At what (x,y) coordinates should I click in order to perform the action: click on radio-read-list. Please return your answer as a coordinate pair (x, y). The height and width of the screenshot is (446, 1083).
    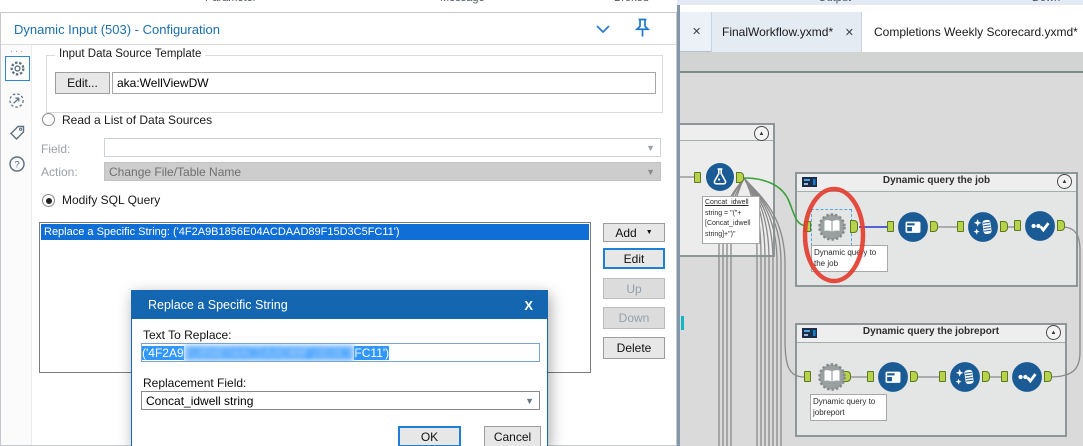
    Looking at the image, I should click on (48, 119).